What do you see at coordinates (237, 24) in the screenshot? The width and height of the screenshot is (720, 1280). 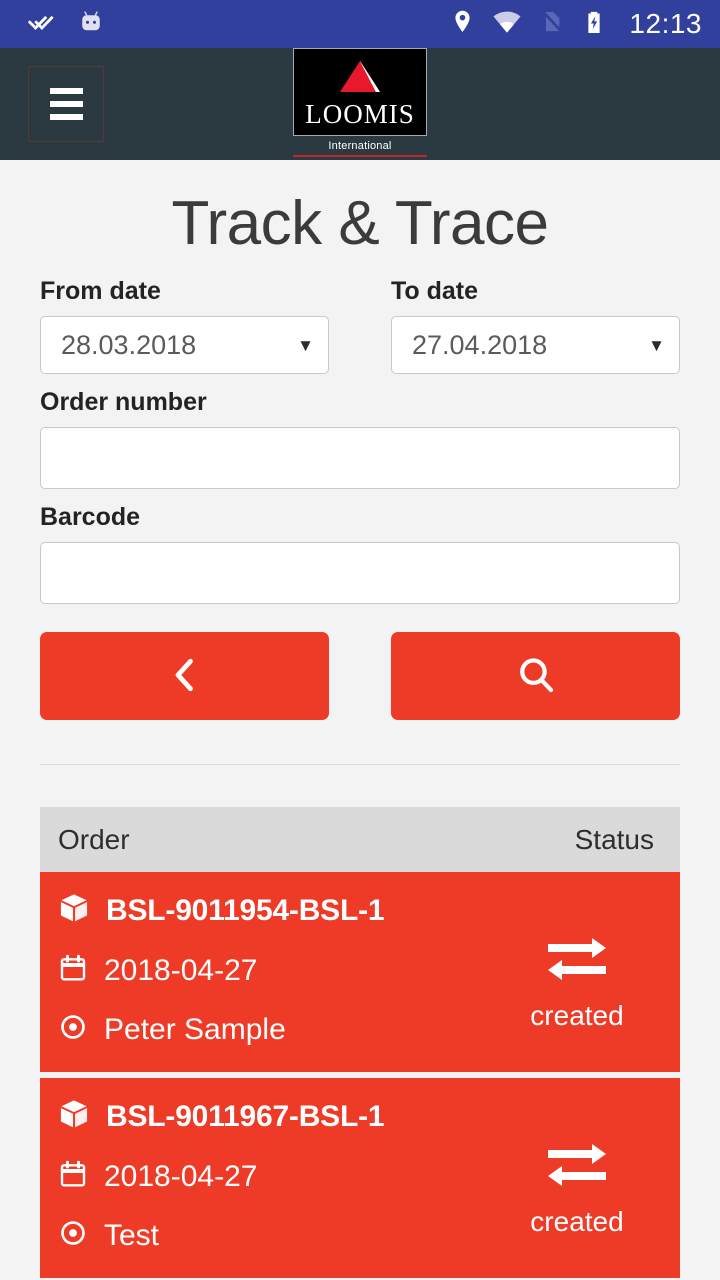 I see `status-notifications` at bounding box center [237, 24].